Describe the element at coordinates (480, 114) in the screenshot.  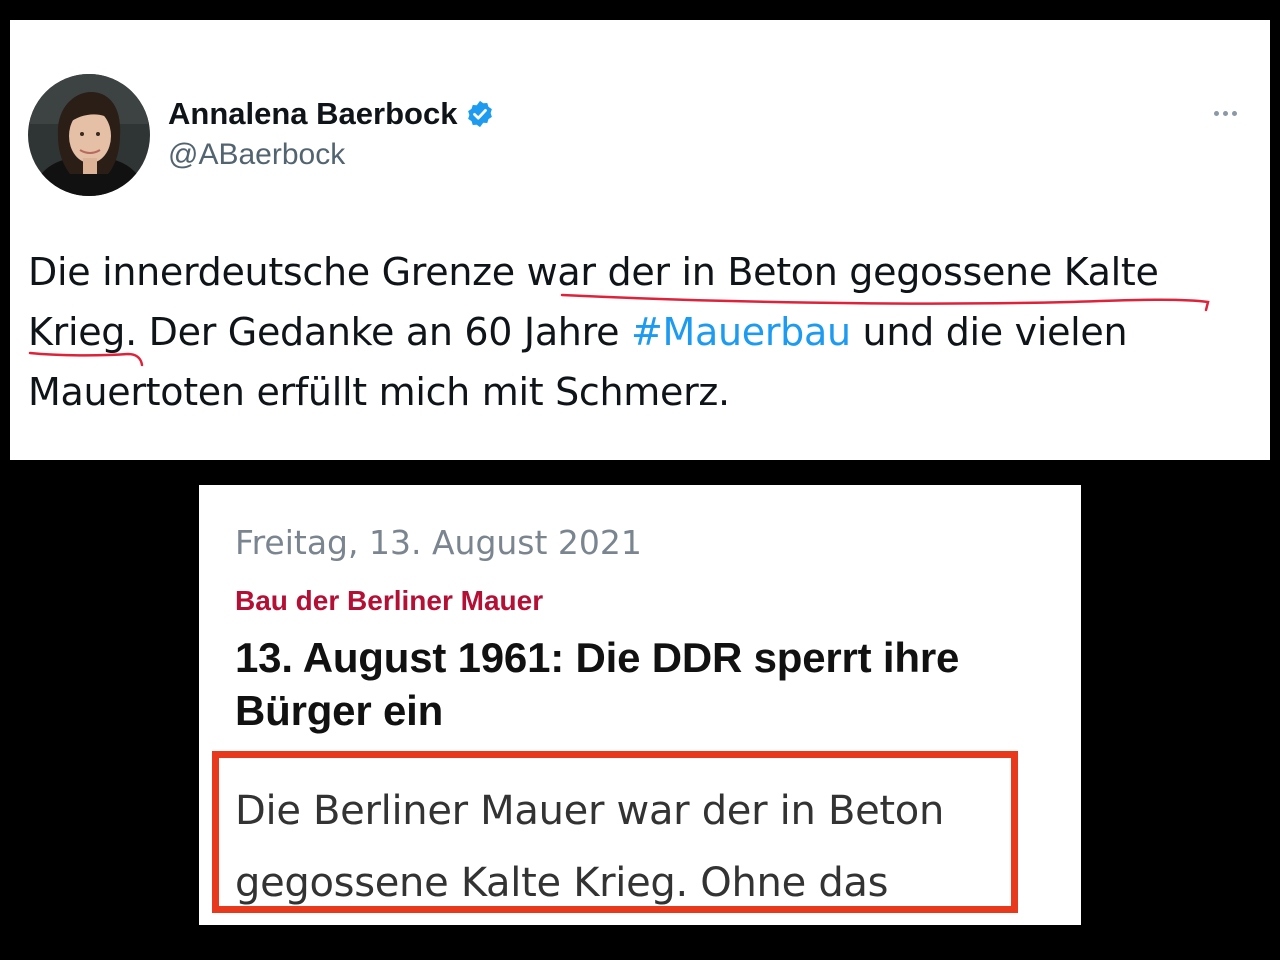
I see `verified-badge-icon` at that location.